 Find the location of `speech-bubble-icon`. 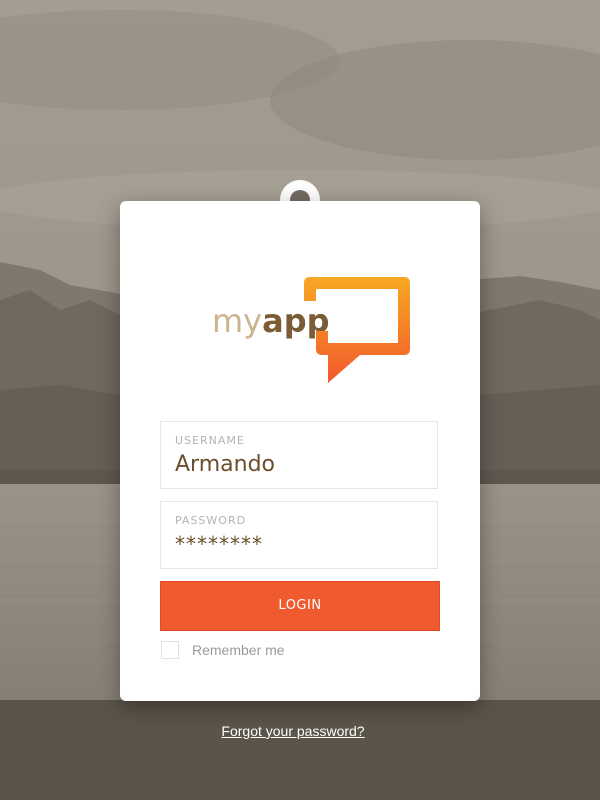

speech-bubble-icon is located at coordinates (357, 330).